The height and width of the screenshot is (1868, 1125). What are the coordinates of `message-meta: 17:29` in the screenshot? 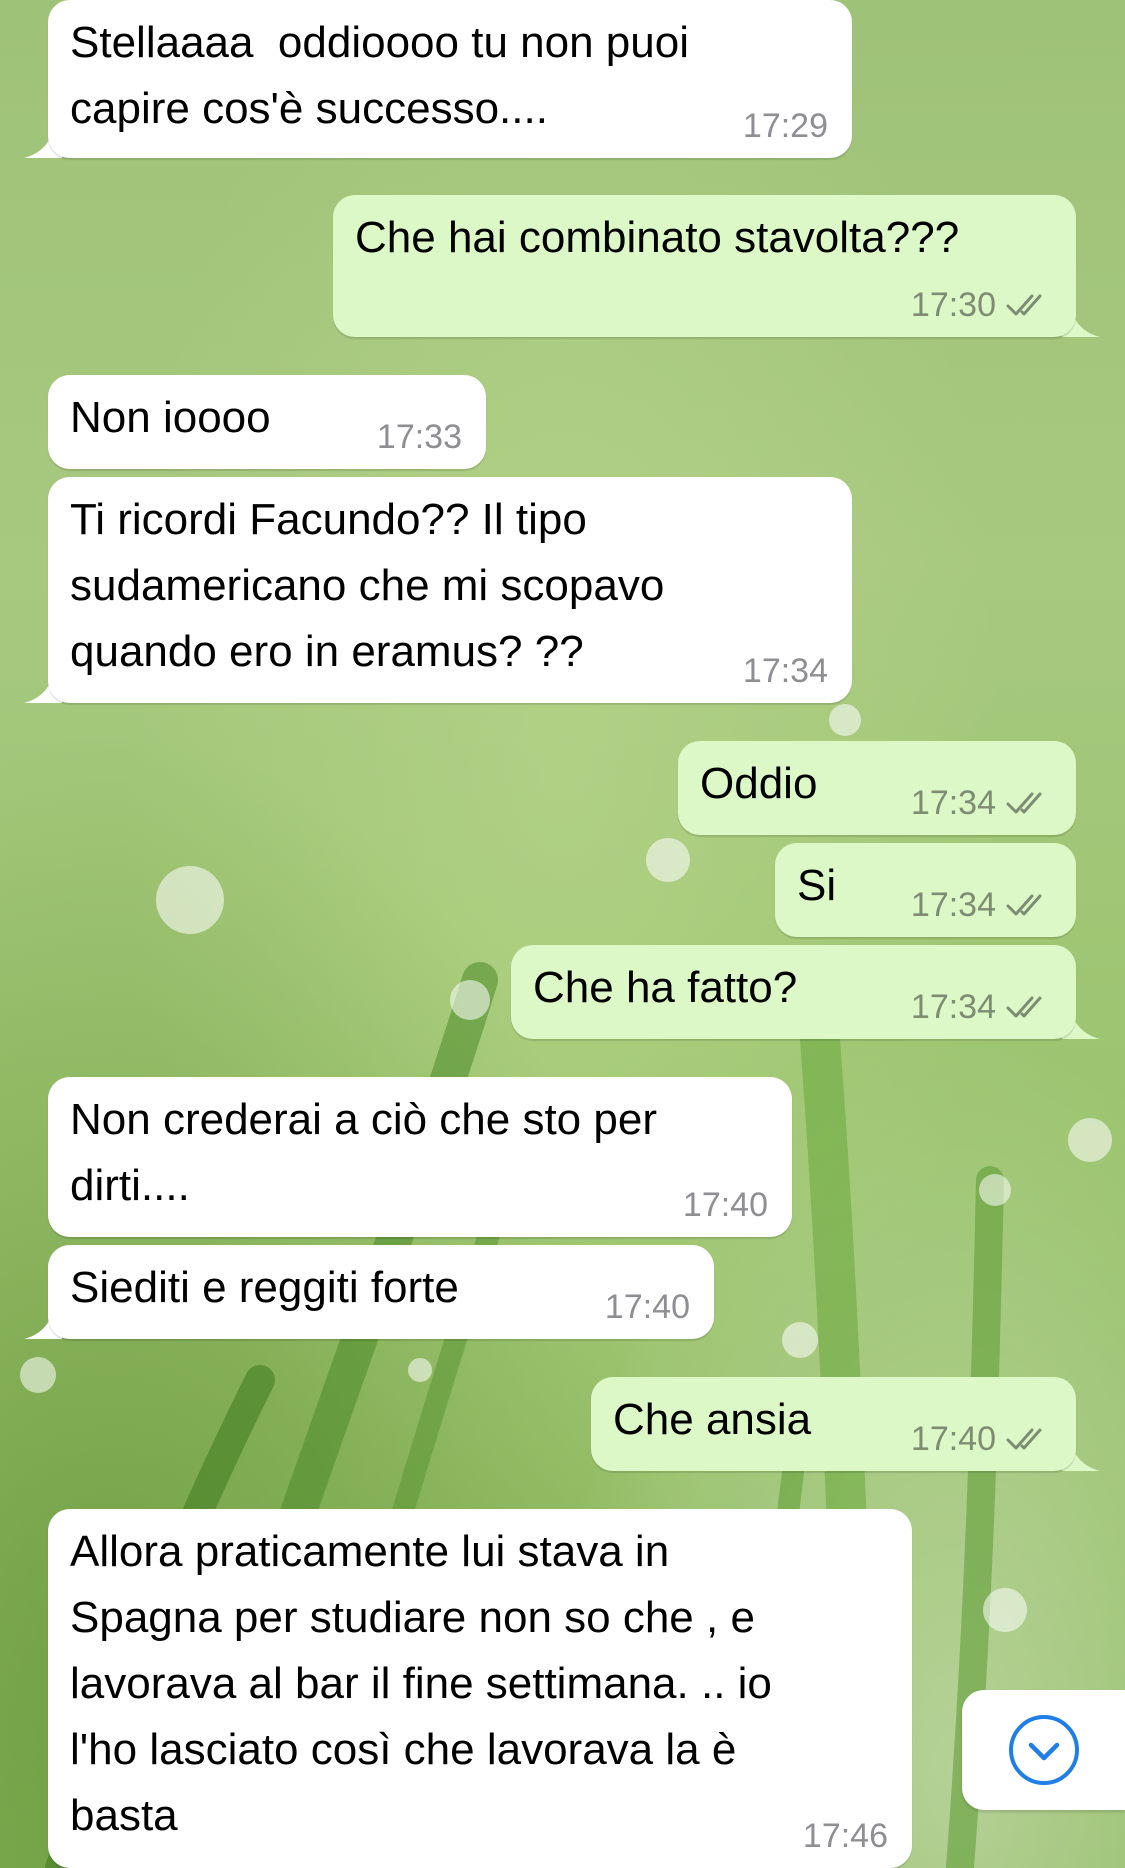 It's located at (785, 126).